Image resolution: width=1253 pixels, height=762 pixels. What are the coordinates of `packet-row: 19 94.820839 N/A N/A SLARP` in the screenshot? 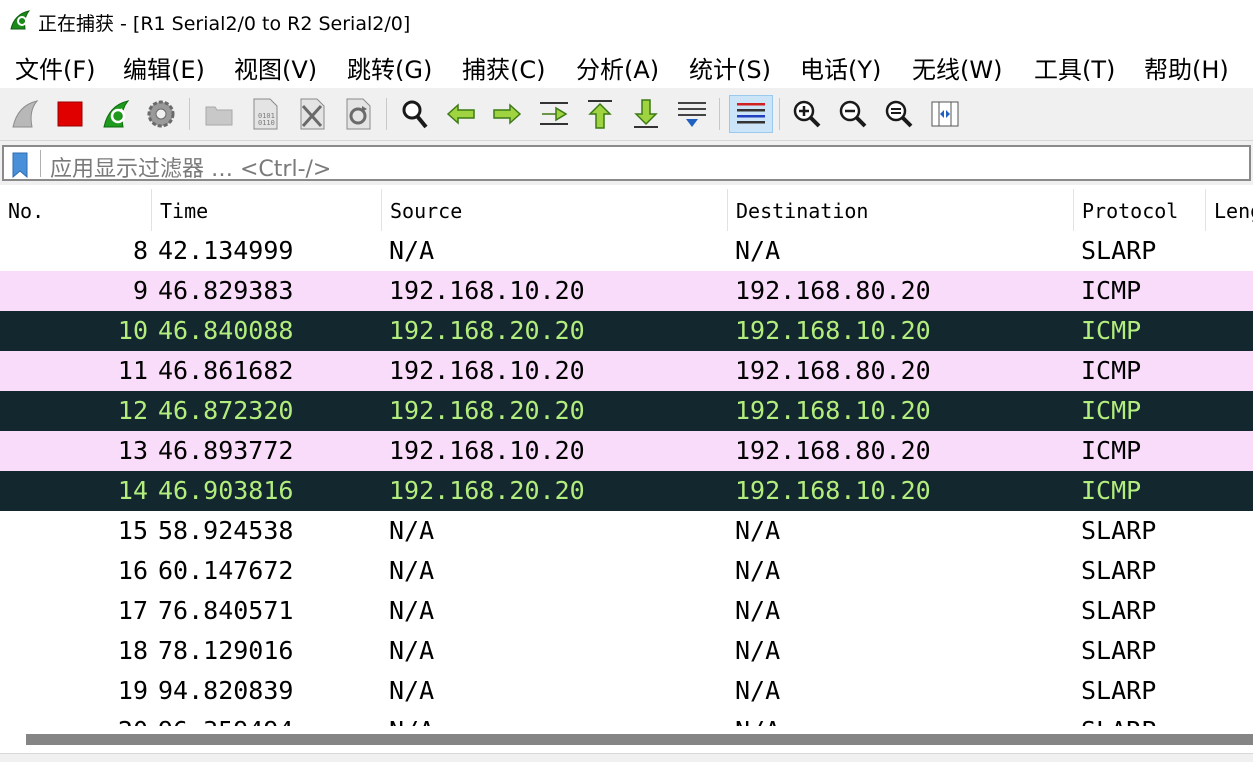 It's located at (626, 691).